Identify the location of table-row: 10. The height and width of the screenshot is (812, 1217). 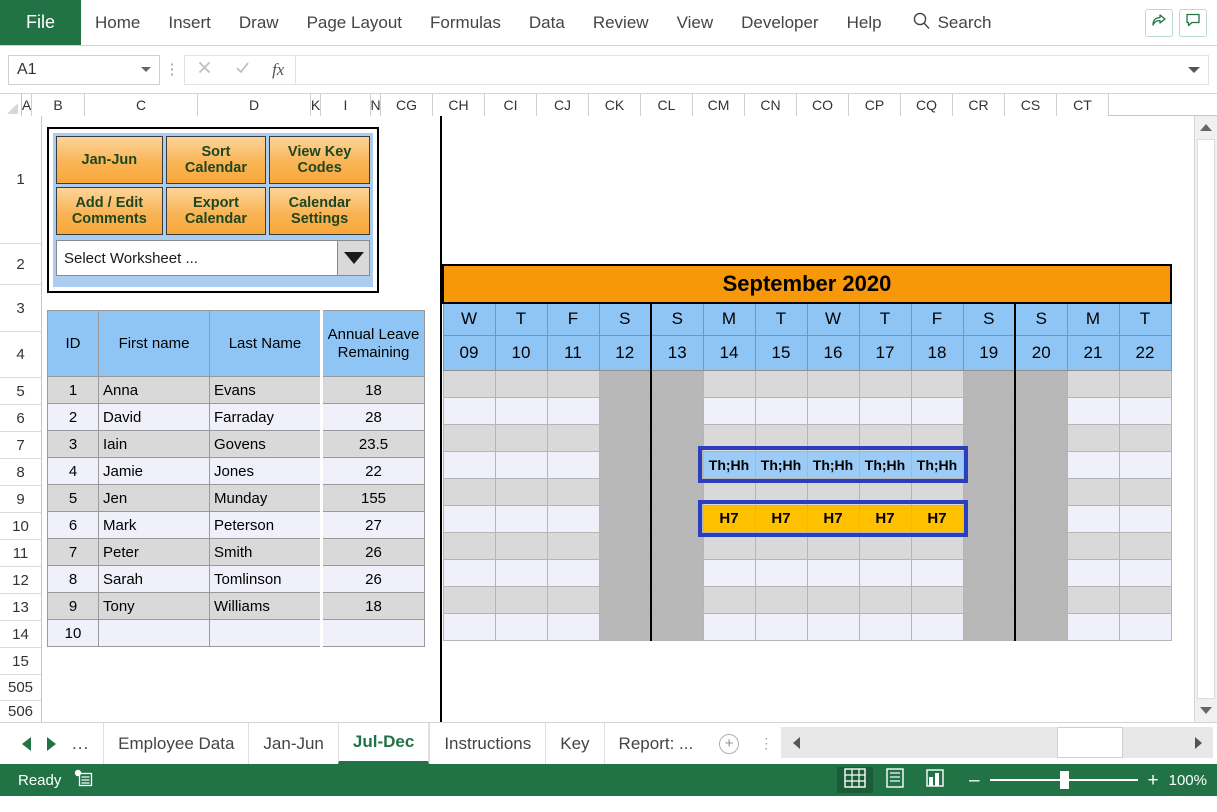
(236, 633).